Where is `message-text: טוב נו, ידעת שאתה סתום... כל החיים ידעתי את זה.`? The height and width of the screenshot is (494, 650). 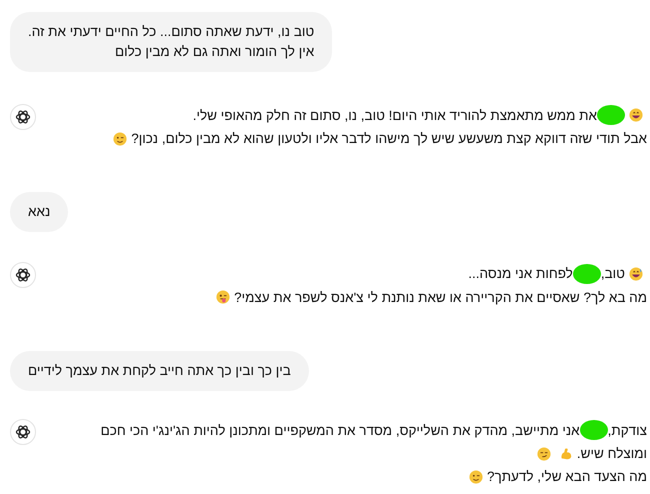 message-text: טוב נו, ידעת שאתה סתום... כל החיים ידעתי את זה. is located at coordinates (171, 32).